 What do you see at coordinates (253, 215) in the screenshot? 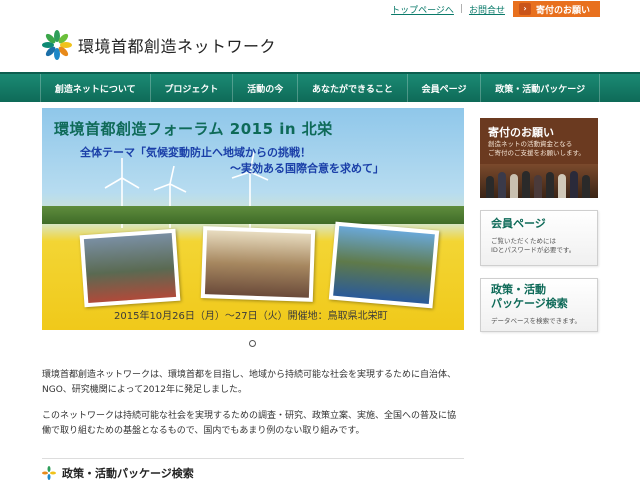
I see `treeline` at bounding box center [253, 215].